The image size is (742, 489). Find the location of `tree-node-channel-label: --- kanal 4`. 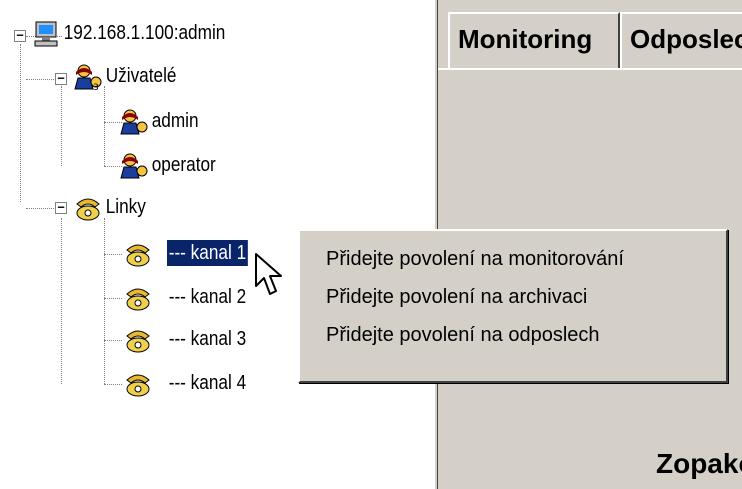

tree-node-channel-label: --- kanal 4 is located at coordinates (207, 383).